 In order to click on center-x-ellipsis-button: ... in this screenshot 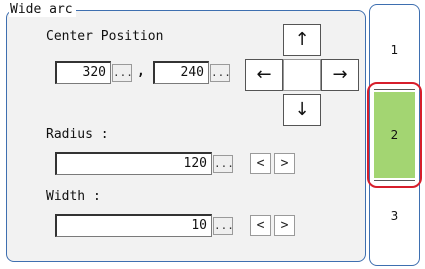, I will do `click(122, 73)`.